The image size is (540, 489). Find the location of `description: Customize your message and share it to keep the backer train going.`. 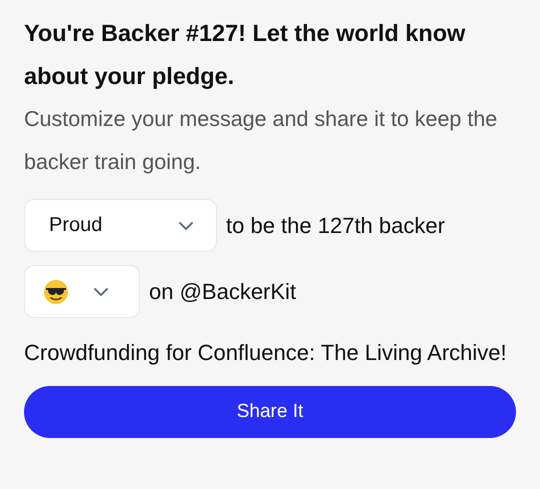

description: Customize your message and share it to keep the backer train going. is located at coordinates (261, 141).